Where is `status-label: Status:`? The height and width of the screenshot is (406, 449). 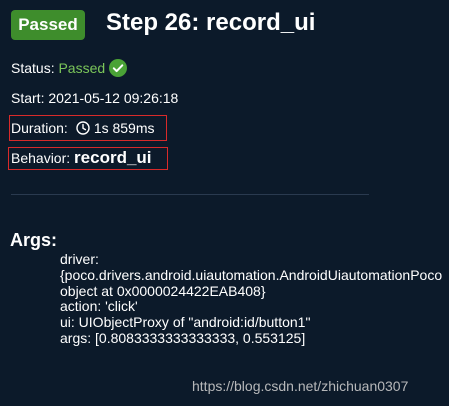 status-label: Status: is located at coordinates (35, 68).